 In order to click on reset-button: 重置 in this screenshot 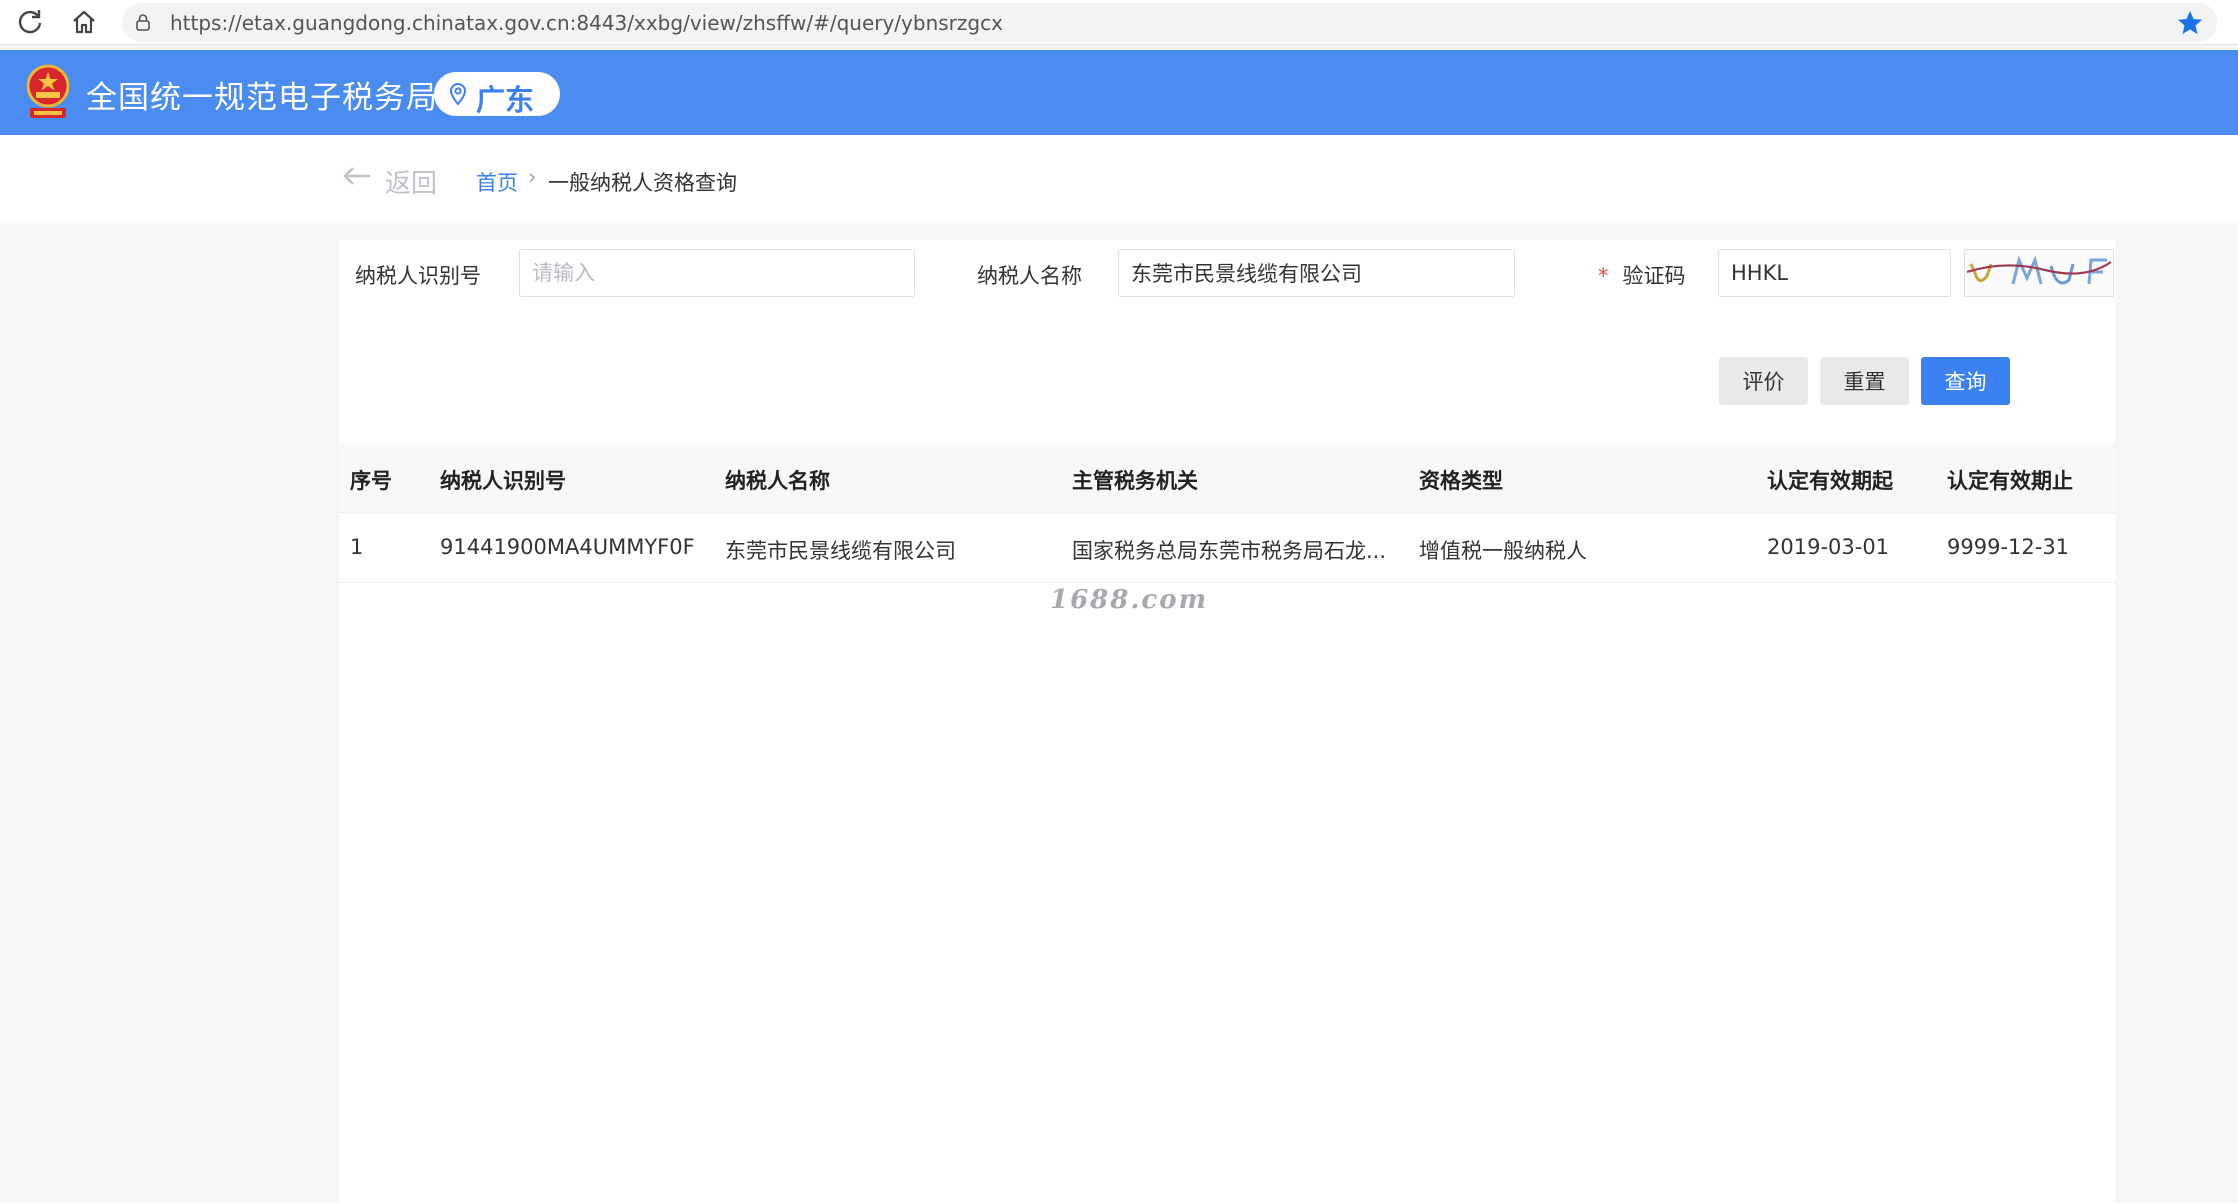, I will do `click(1864, 381)`.